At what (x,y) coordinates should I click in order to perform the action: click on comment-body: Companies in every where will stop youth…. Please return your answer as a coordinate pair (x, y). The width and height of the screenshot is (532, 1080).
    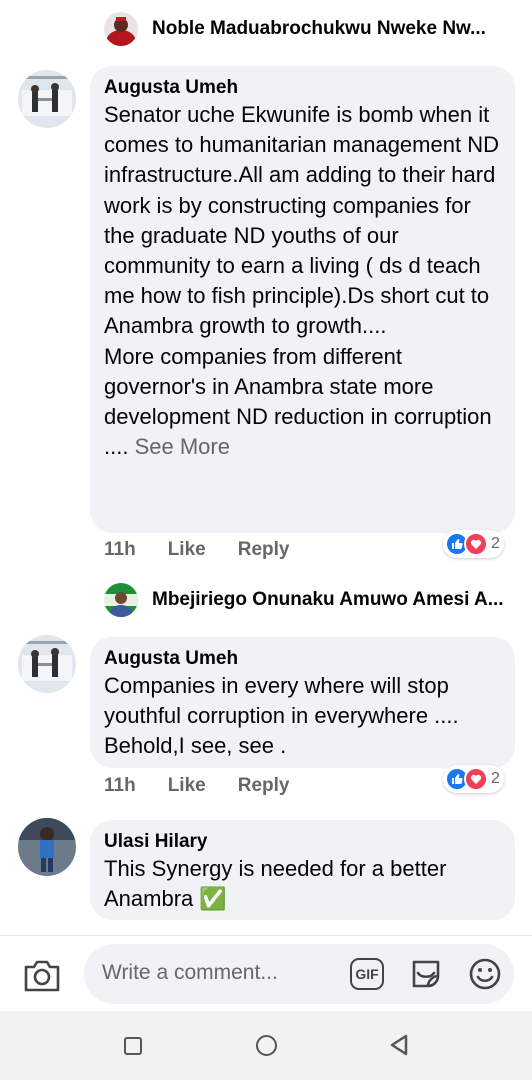
    Looking at the image, I should click on (281, 716).